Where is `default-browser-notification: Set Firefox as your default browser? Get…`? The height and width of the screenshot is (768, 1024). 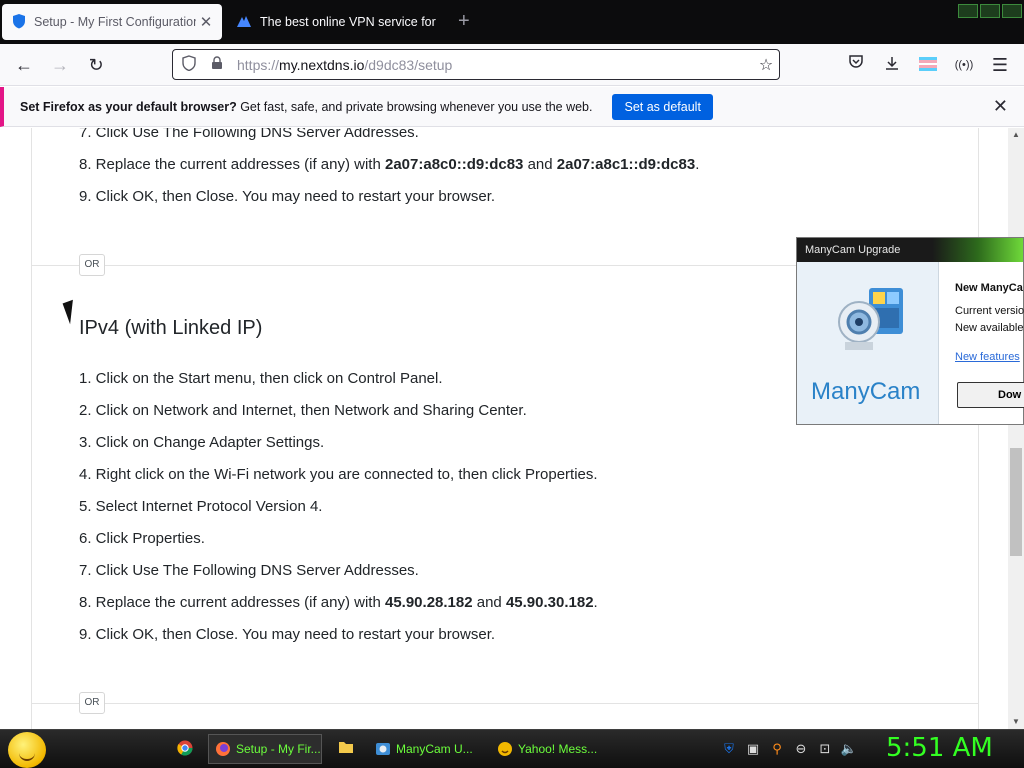 default-browser-notification: Set Firefox as your default browser? Get… is located at coordinates (512, 107).